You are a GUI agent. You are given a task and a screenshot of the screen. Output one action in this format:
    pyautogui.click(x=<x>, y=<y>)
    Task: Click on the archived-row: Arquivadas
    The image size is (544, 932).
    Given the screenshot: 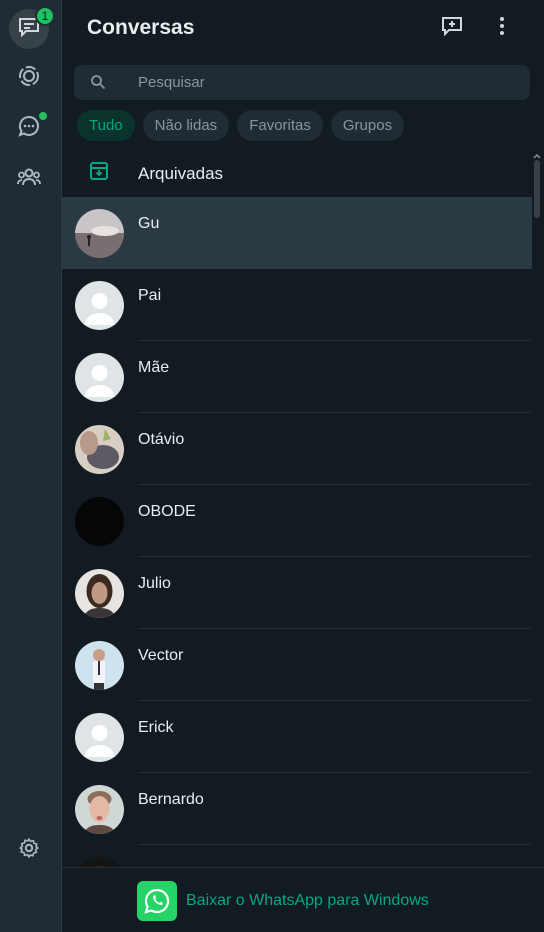 What is the action you would take?
    pyautogui.click(x=297, y=173)
    